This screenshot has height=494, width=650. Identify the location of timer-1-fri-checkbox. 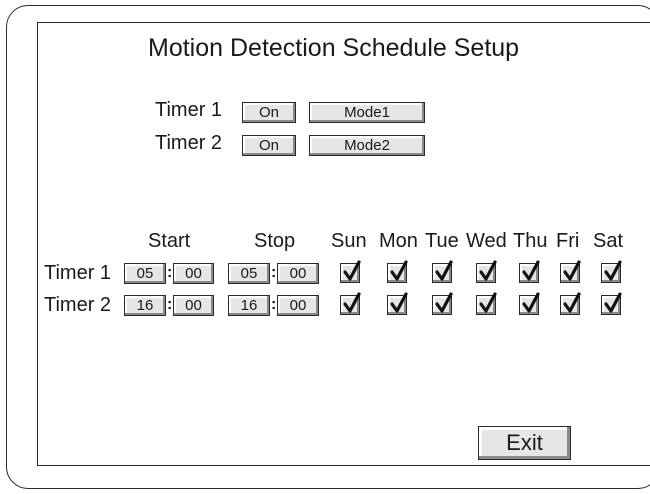
(570, 271).